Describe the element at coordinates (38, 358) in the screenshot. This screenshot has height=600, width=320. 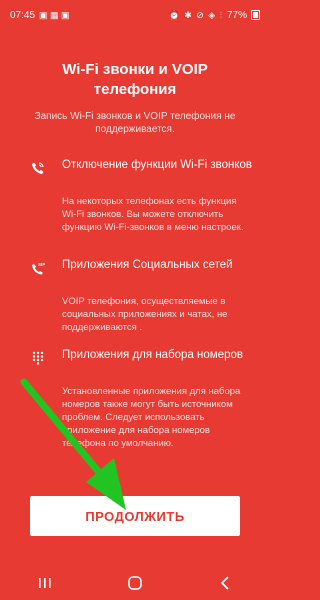
I see `dialpad-icon` at that location.